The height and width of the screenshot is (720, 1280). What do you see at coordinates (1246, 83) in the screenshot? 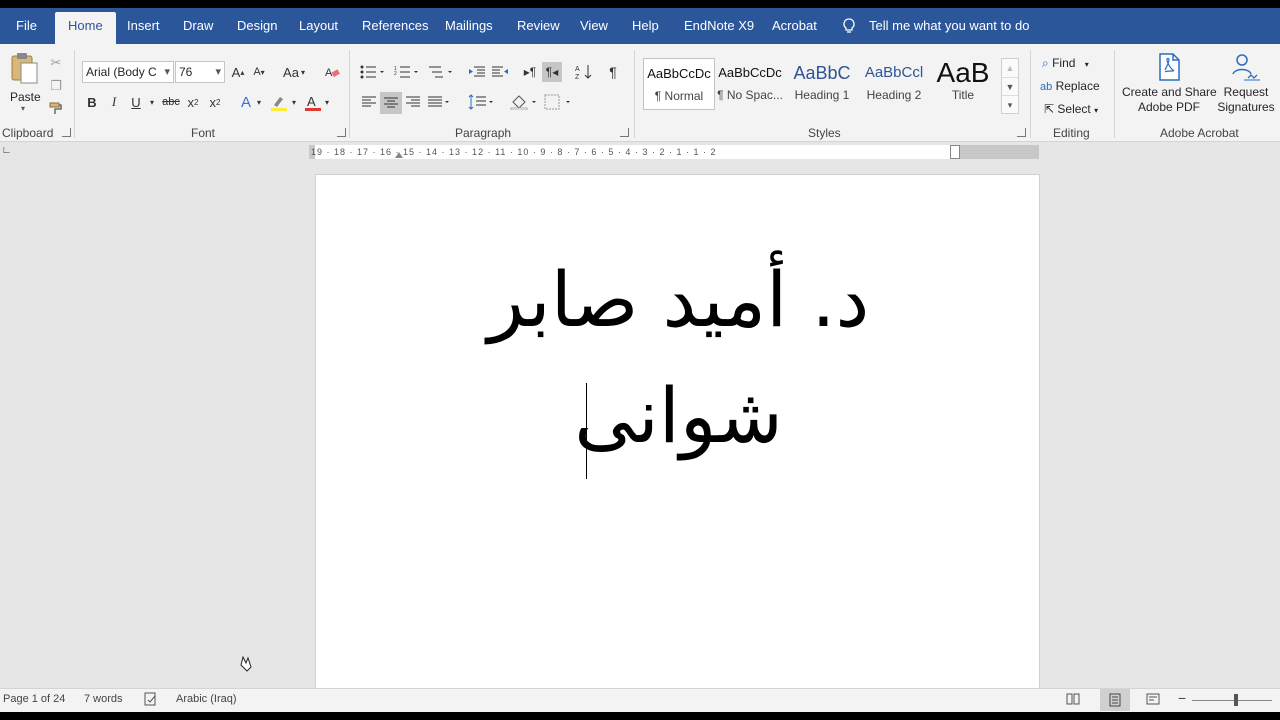
I see `request-signatures-button: Request Signatures` at bounding box center [1246, 83].